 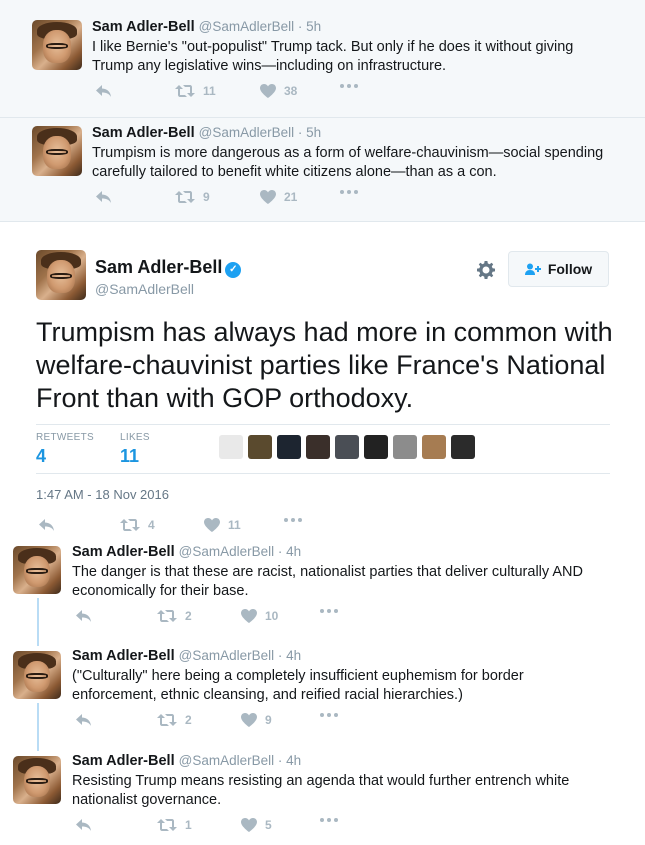 I want to click on likes-label: LIKES, so click(x=135, y=437).